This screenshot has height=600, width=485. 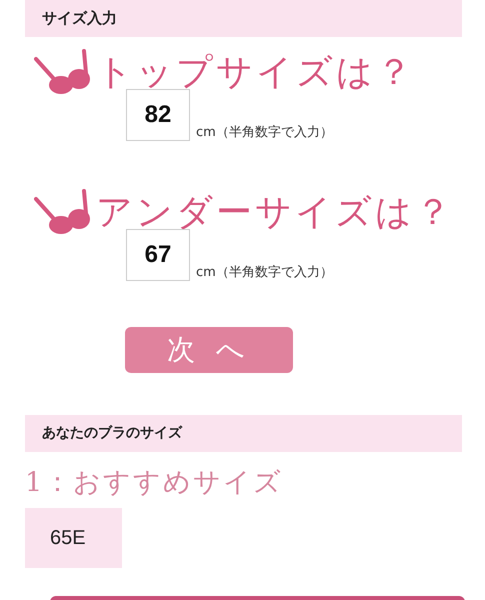 I want to click on section-heading: サイズ入力, so click(x=243, y=18).